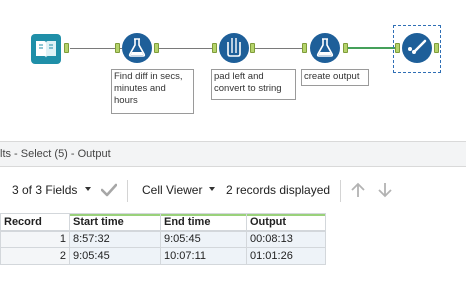 This screenshot has width=466, height=293. I want to click on book-input-icon, so click(46, 49).